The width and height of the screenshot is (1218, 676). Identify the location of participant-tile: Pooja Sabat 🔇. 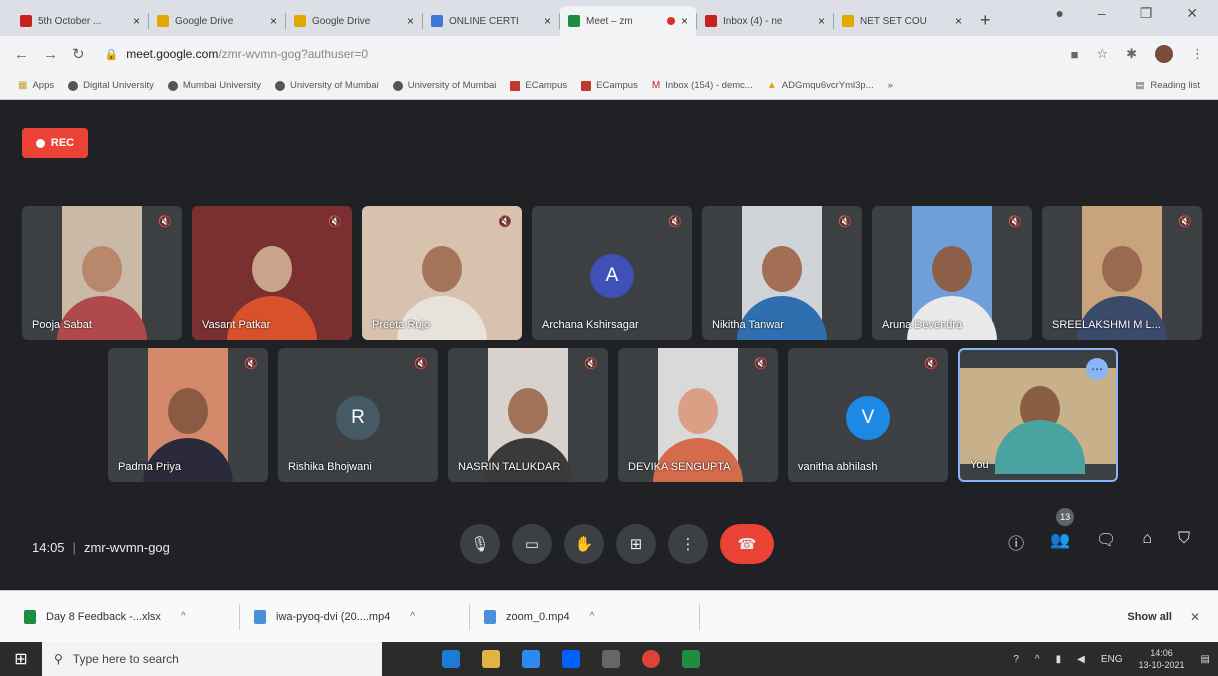
(102, 273).